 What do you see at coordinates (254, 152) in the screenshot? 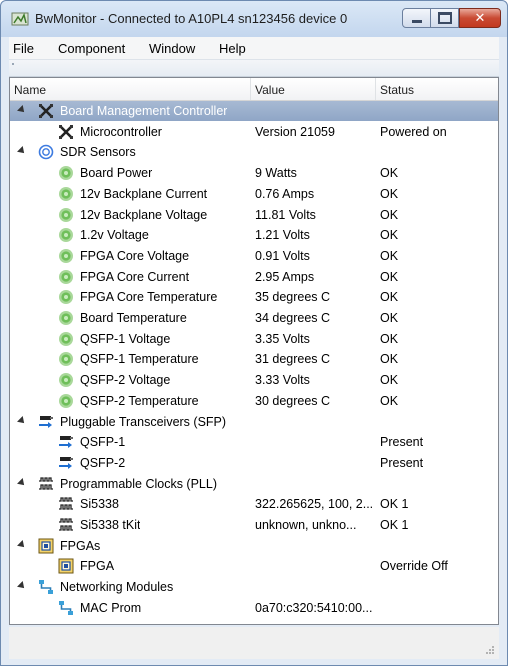
I see `tree-group-row: SDR Sensors` at bounding box center [254, 152].